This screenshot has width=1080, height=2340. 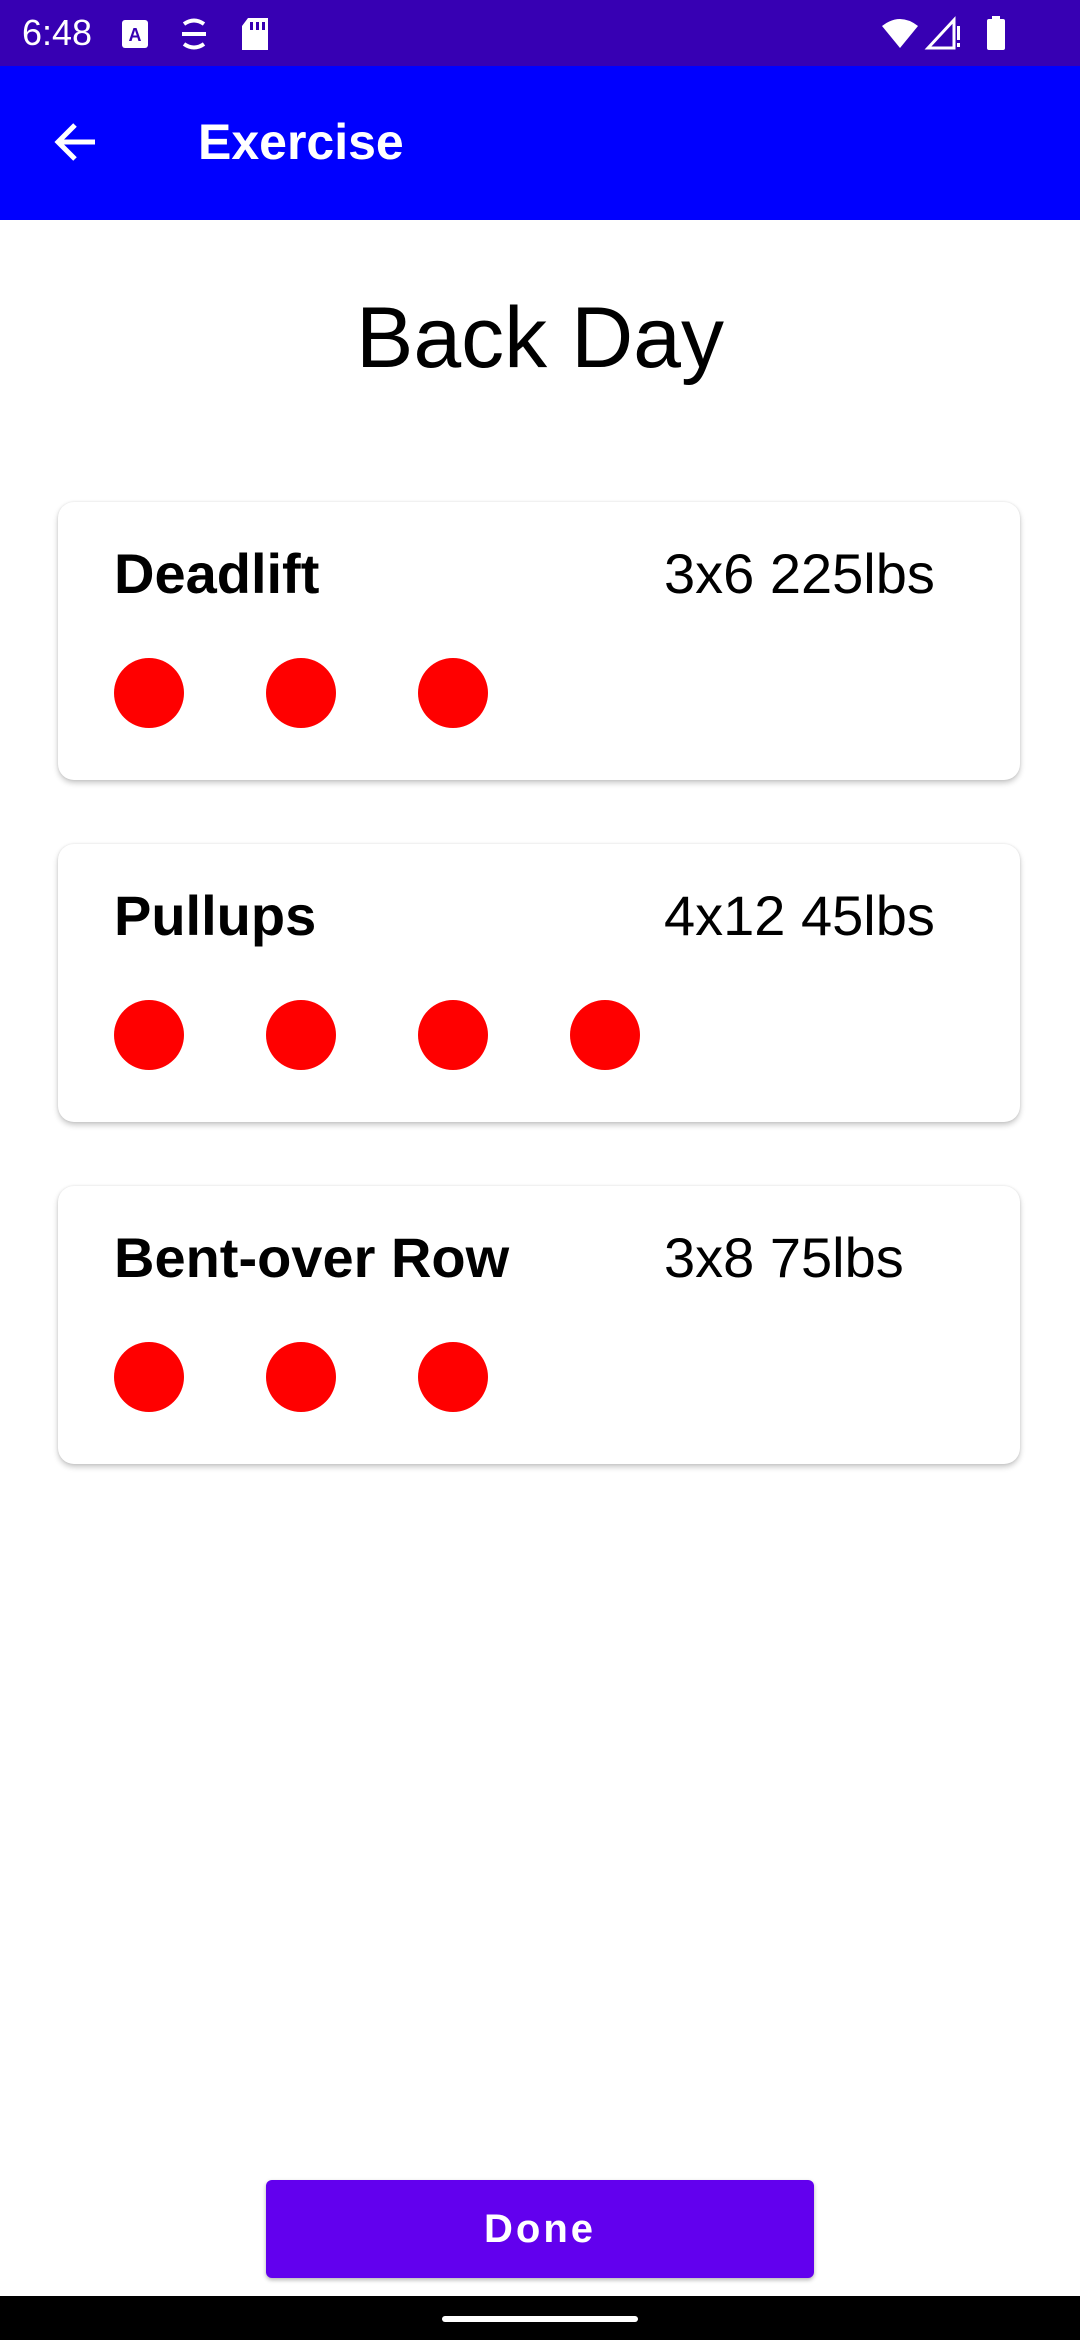 I want to click on accessibility-icon, so click(x=194, y=34).